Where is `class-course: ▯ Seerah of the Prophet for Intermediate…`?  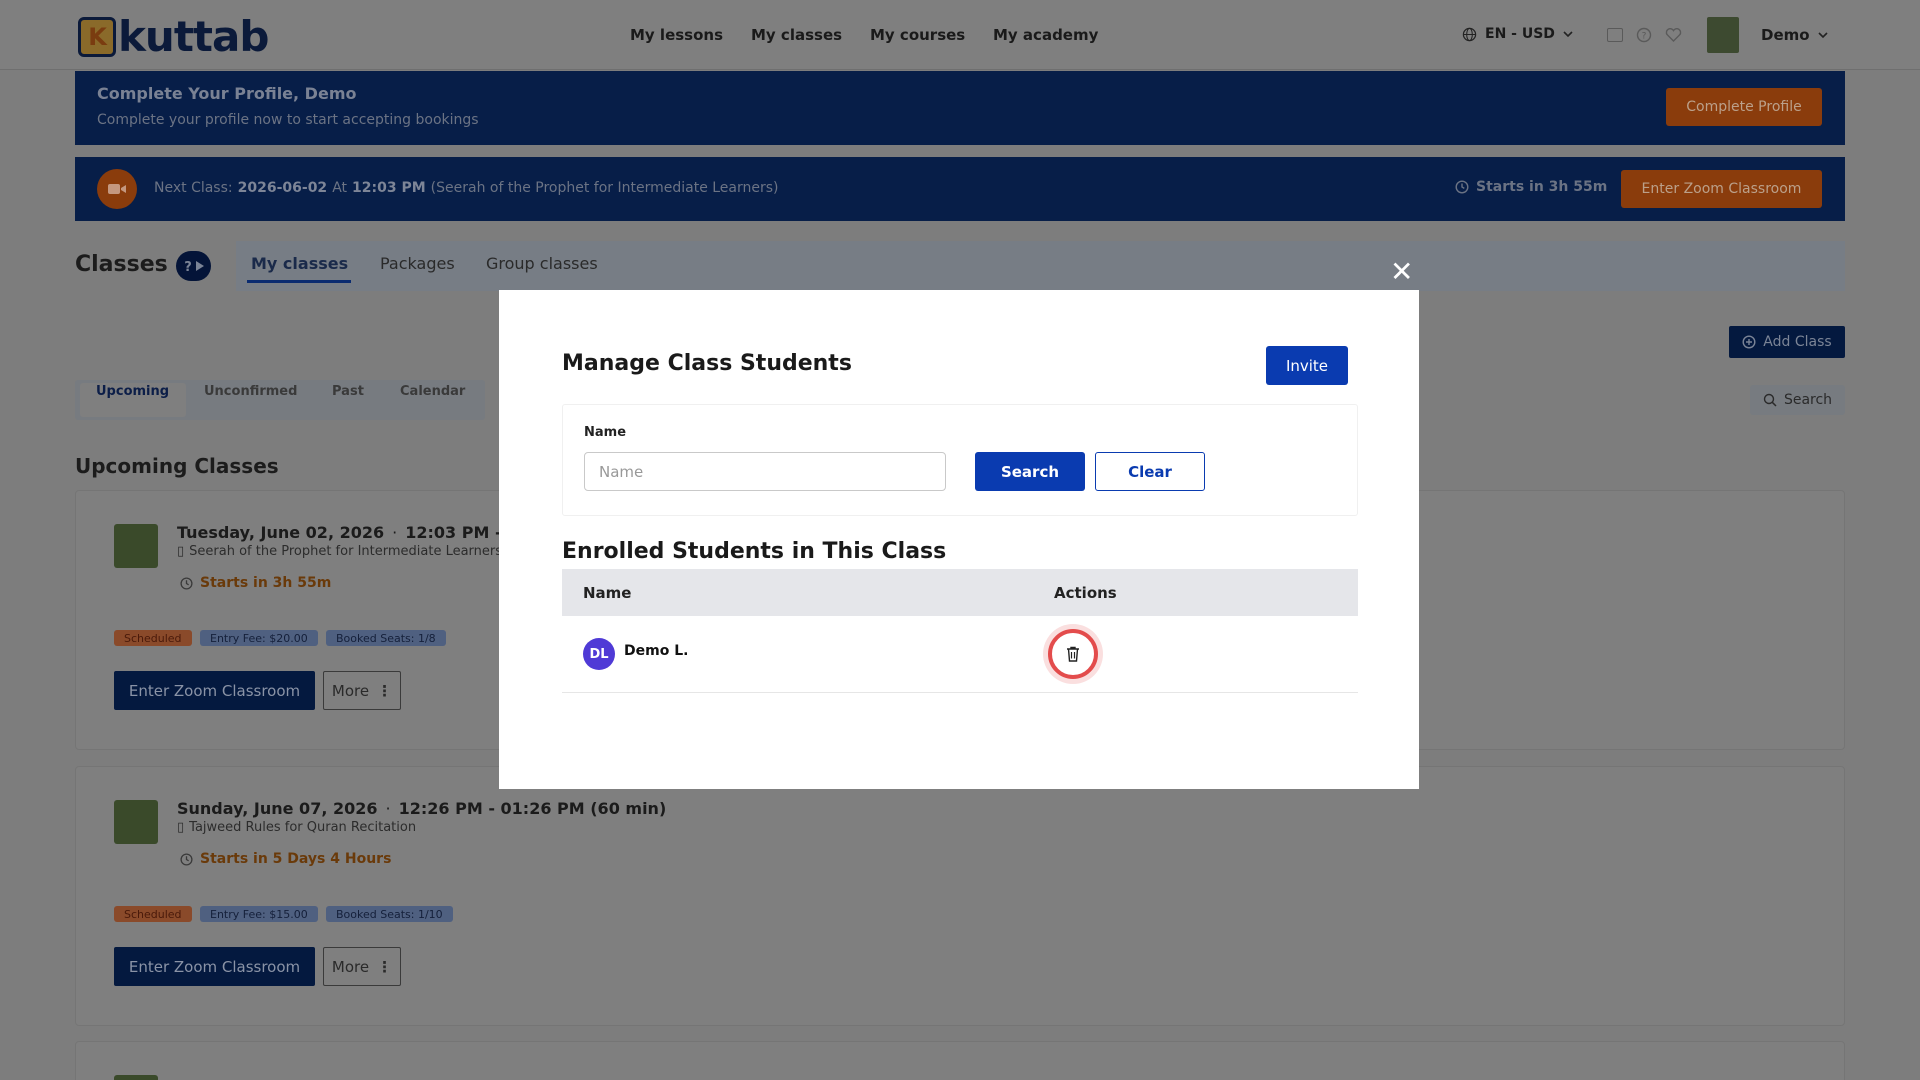 class-course: ▯ Seerah of the Prophet for Intermediate… is located at coordinates (339, 551).